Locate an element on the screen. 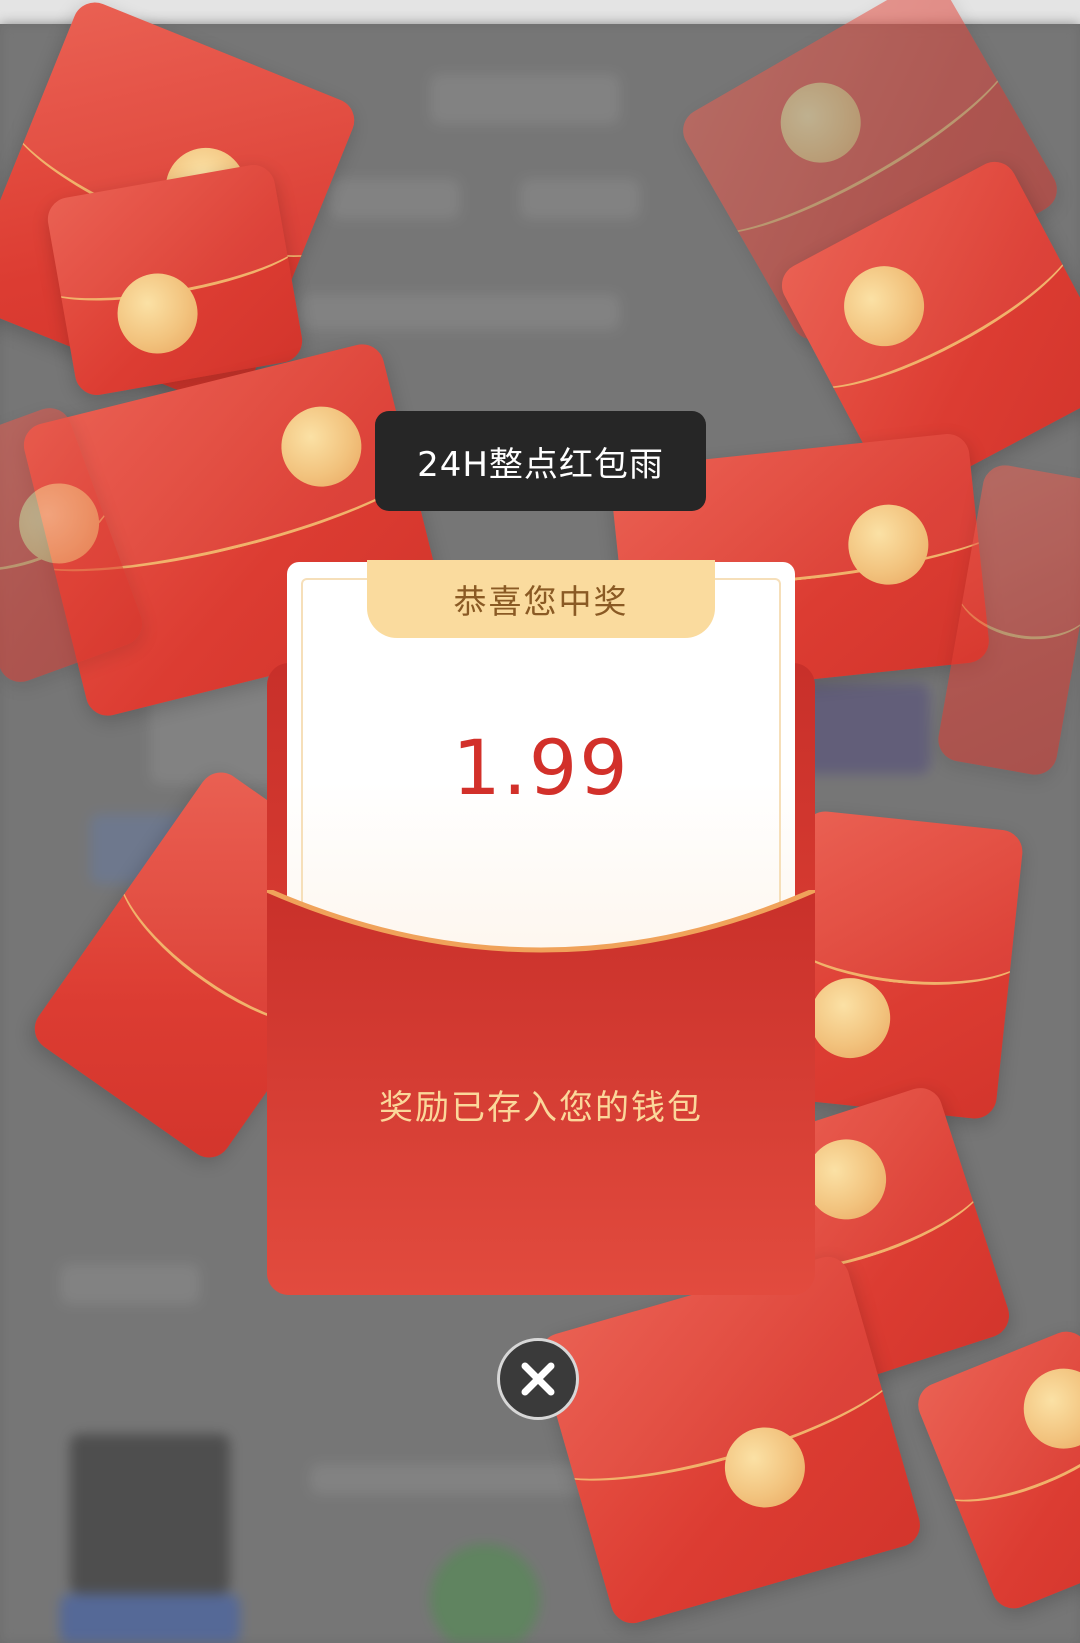 The height and width of the screenshot is (1643, 1080). close-icon is located at coordinates (538, 1379).